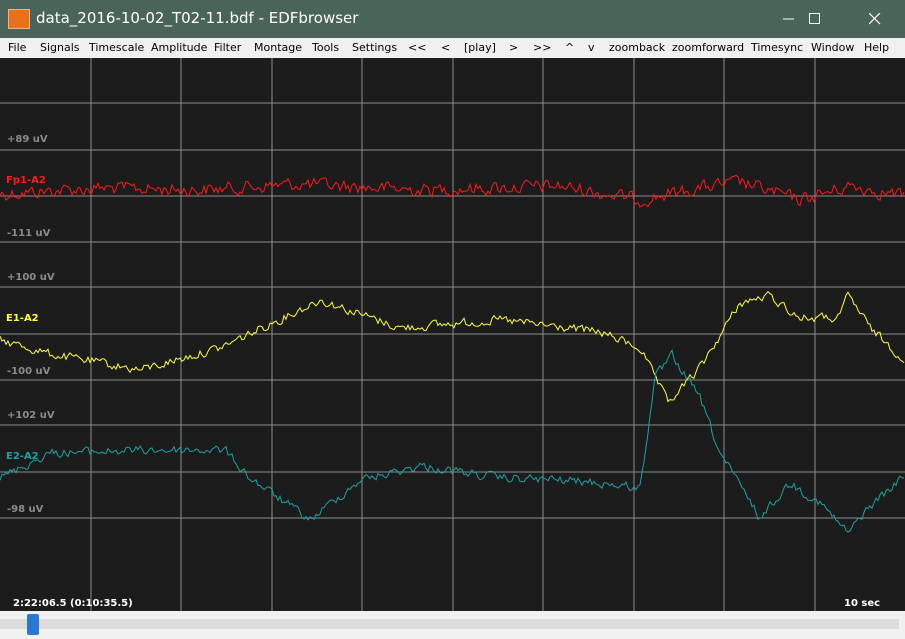  I want to click on close-button, so click(875, 19).